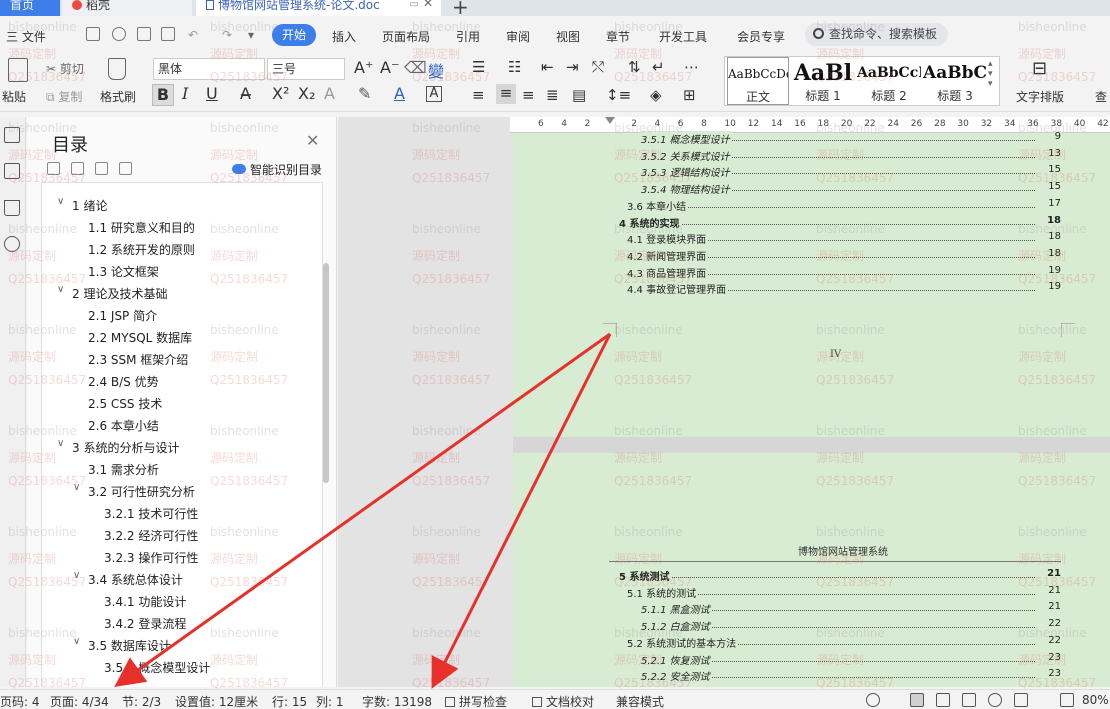  Describe the element at coordinates (125, 403) in the screenshot. I see `toc-item: 2.5 CSS 技术` at that location.